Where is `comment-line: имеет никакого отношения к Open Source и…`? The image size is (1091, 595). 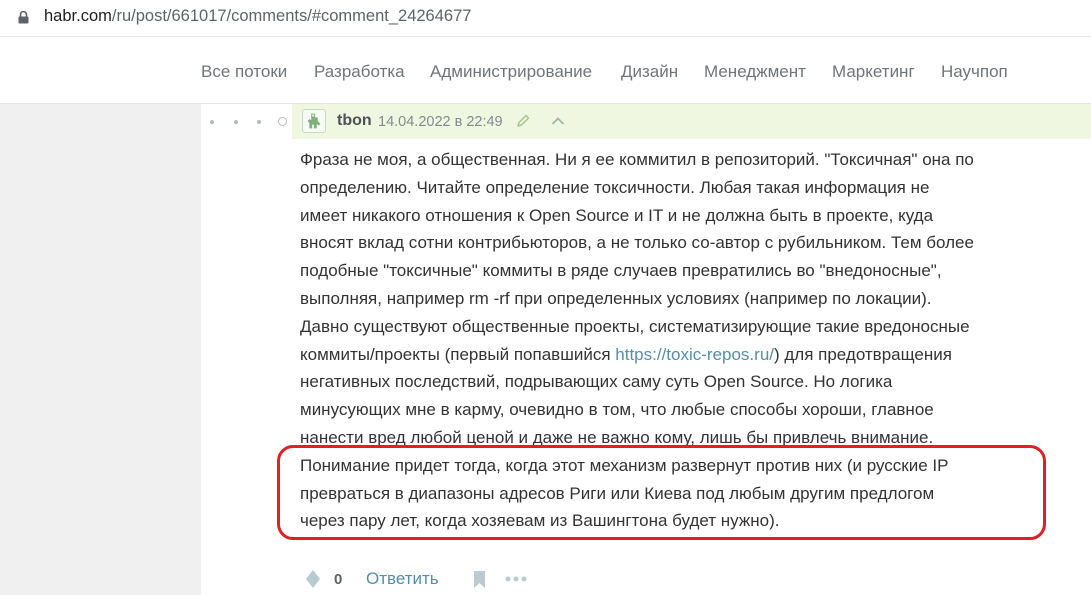 comment-line: имеет никакого отношения к Open Source и… is located at coordinates (617, 215).